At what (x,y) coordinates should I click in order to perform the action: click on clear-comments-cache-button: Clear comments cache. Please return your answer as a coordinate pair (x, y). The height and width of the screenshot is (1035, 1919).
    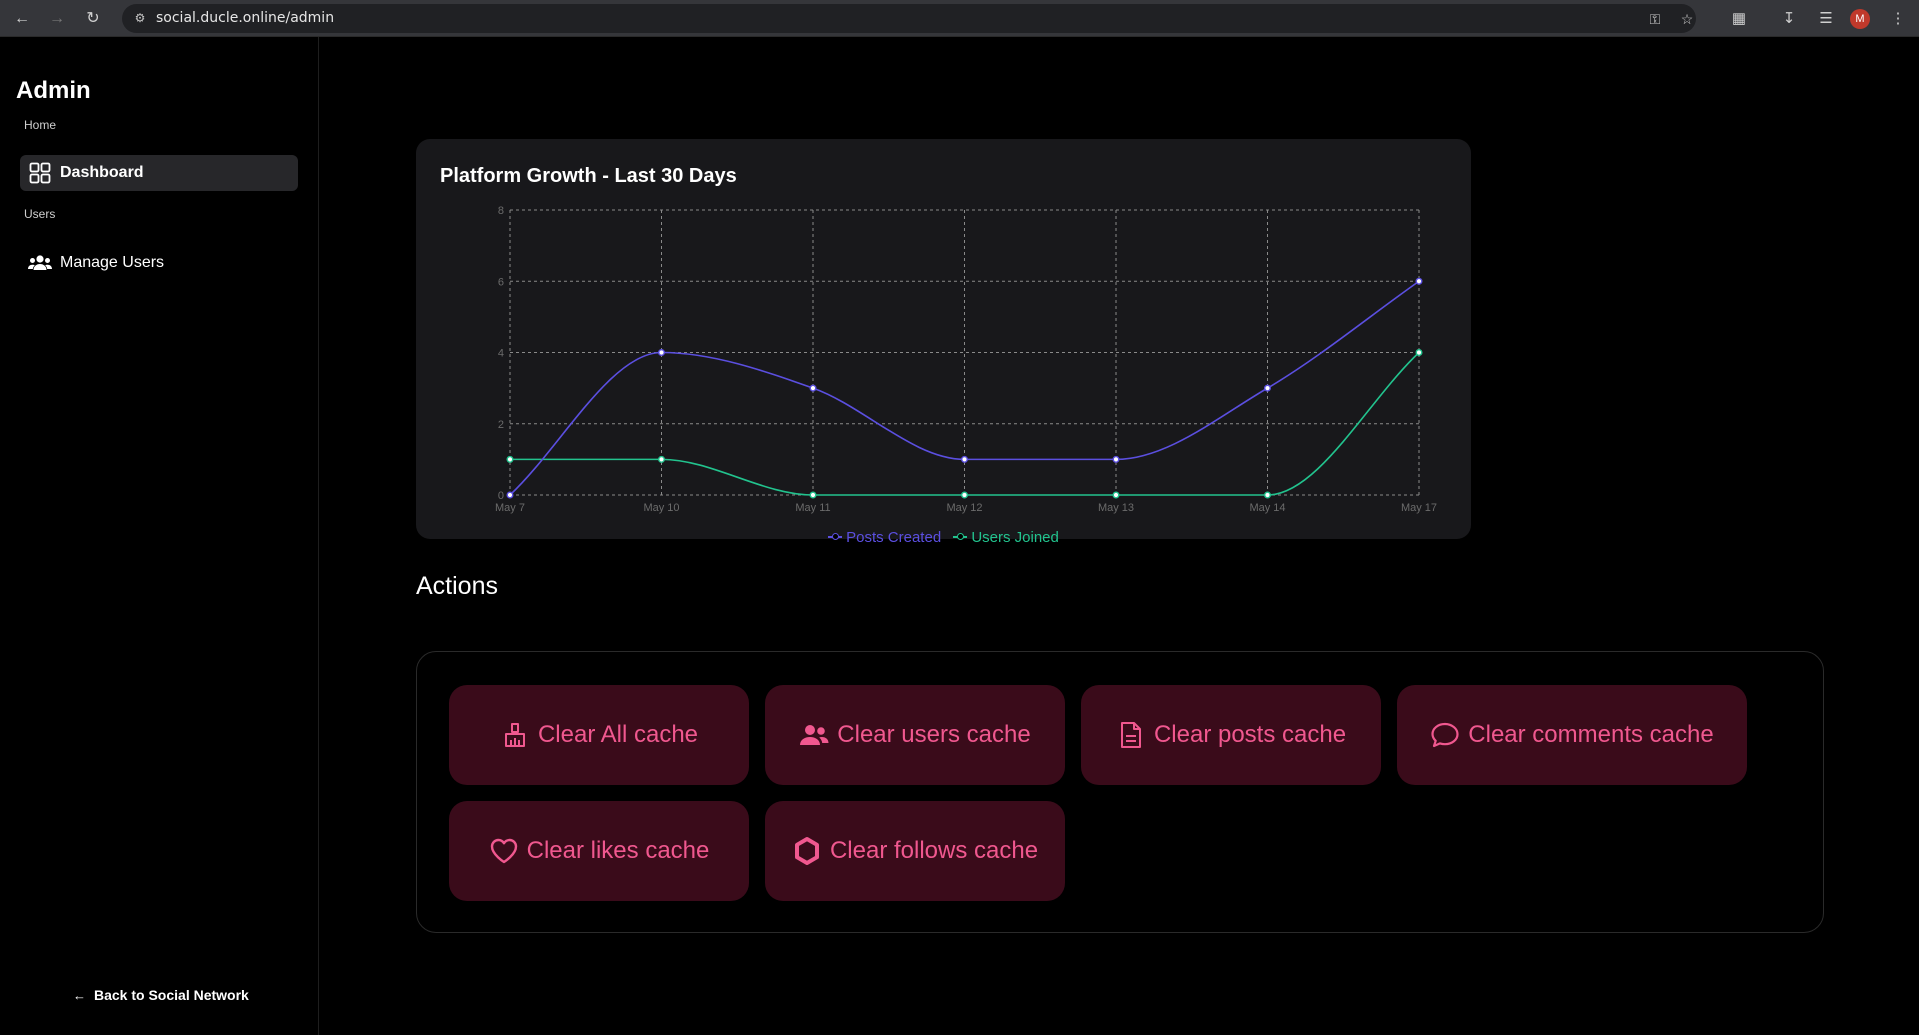
    Looking at the image, I should click on (1572, 735).